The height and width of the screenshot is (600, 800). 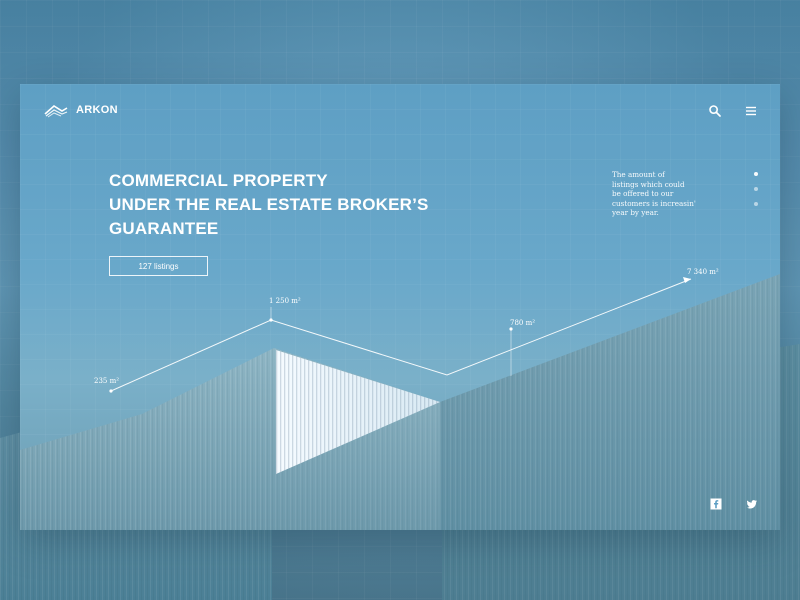 What do you see at coordinates (56, 110) in the screenshot?
I see `logo-mark-icon` at bounding box center [56, 110].